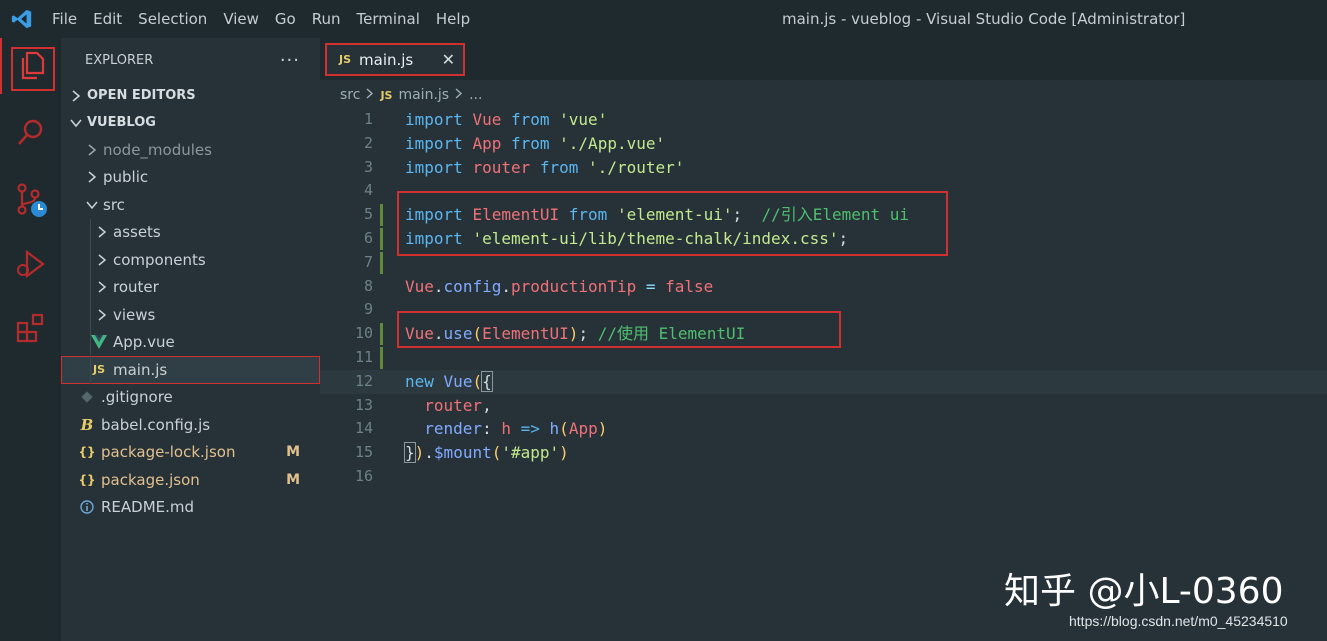  Describe the element at coordinates (159, 259) in the screenshot. I see `tree-item-label: components` at that location.